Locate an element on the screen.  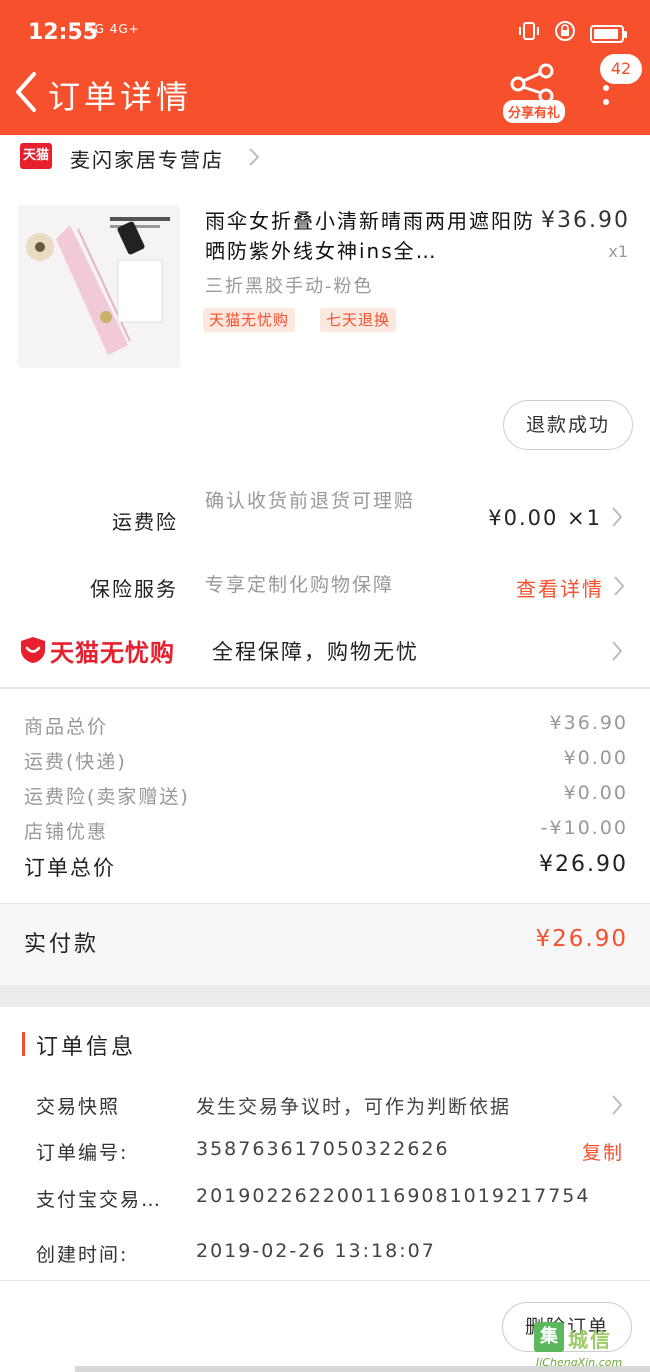
order-number: 358763617050322626 is located at coordinates (323, 1149).